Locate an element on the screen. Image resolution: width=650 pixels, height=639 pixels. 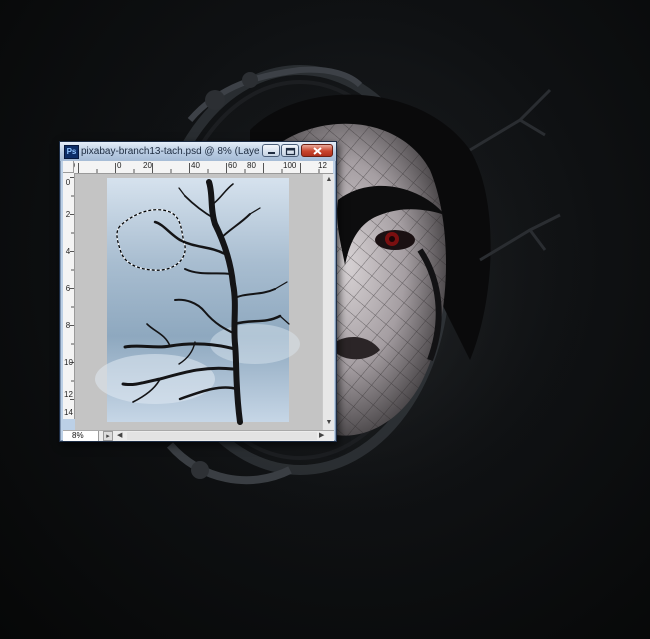
arrow-left-icon: ◀ is located at coordinates (121, 436).